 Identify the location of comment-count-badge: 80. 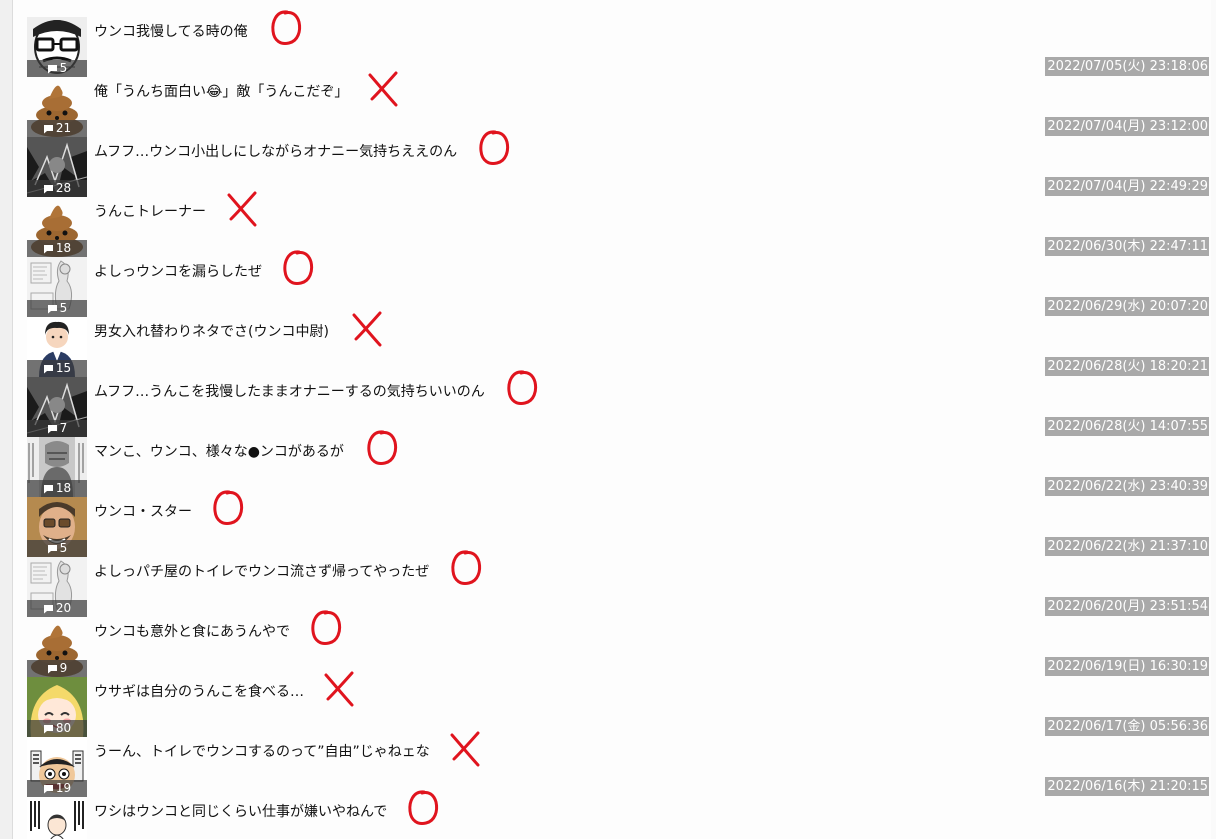
(57, 728).